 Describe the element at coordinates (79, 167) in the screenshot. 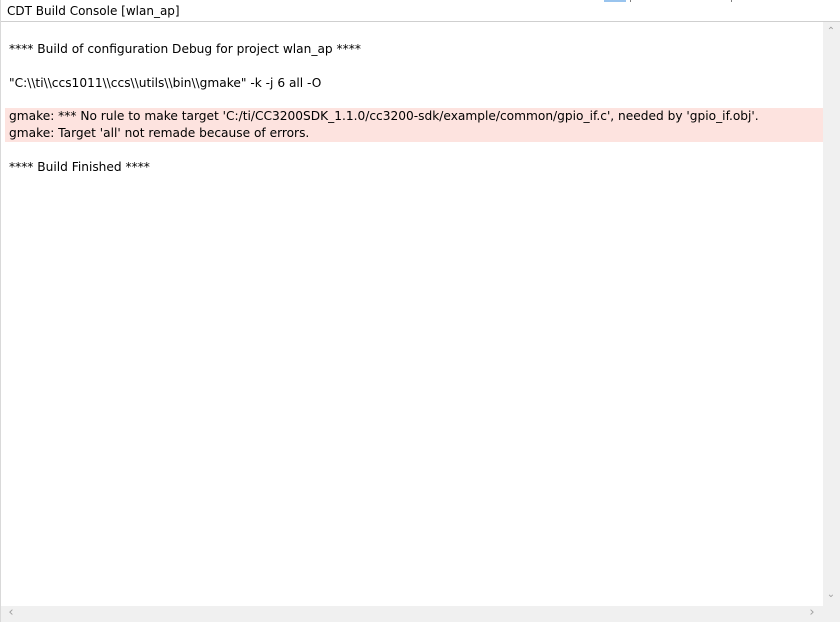

I see `console-line-build-finished: **** Build Finished ****` at that location.